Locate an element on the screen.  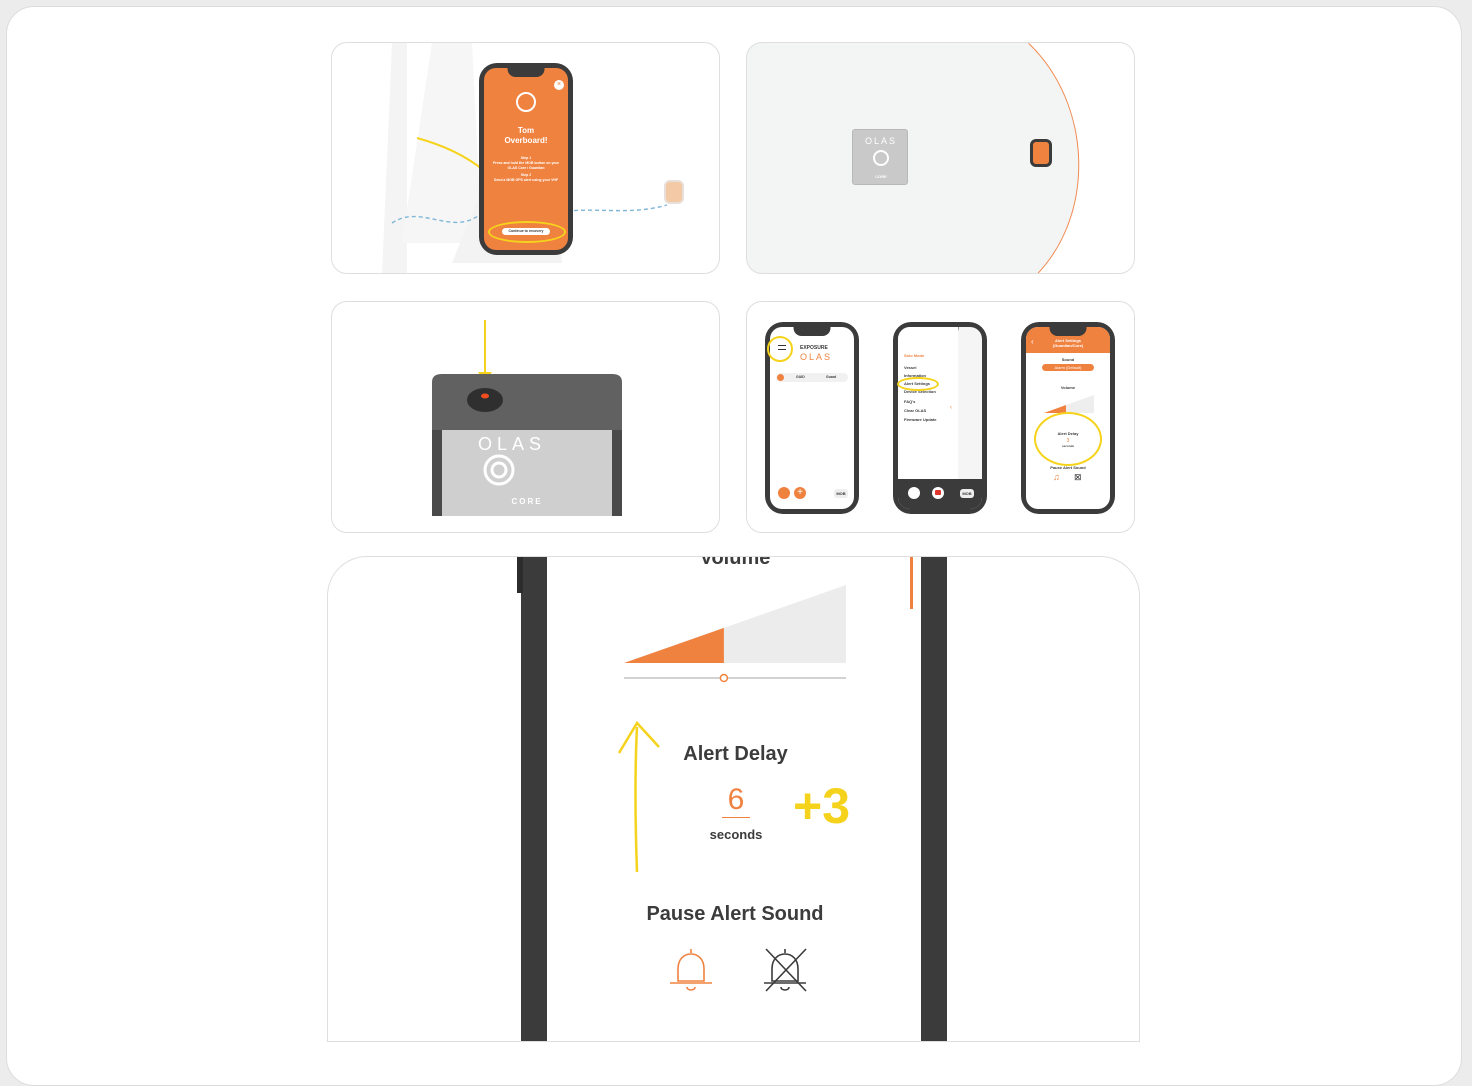
scroll-indicator is located at coordinates (911, 583).